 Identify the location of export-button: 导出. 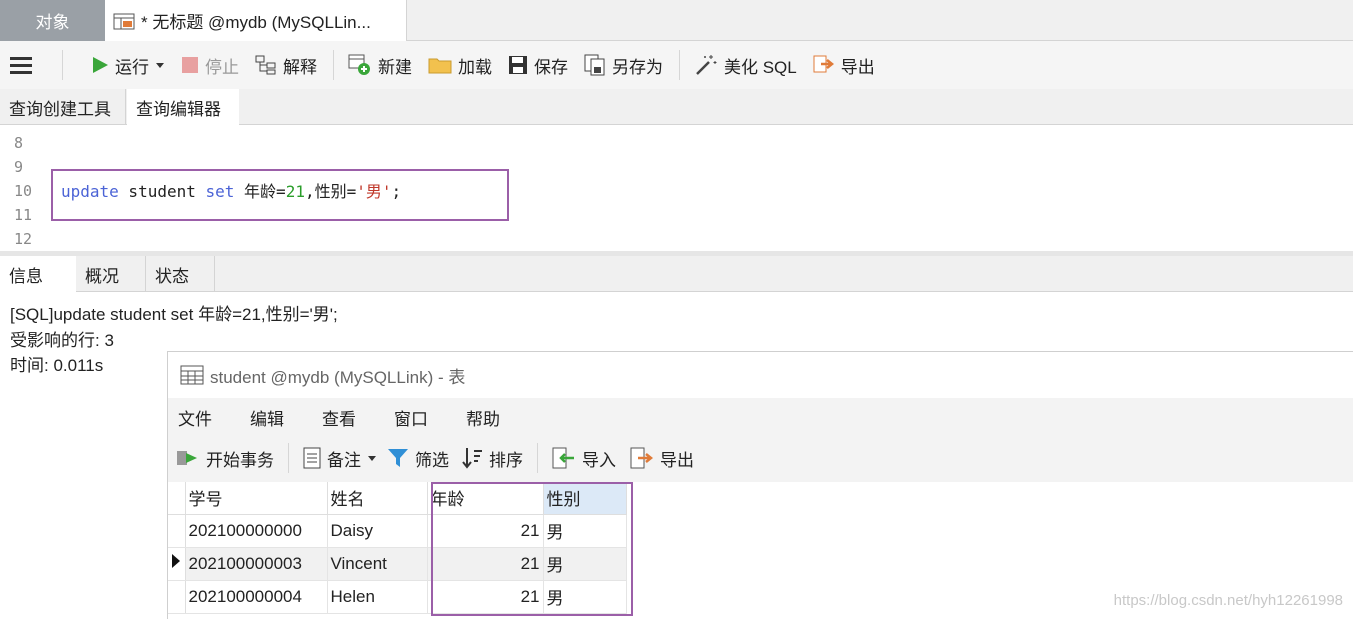
(844, 65).